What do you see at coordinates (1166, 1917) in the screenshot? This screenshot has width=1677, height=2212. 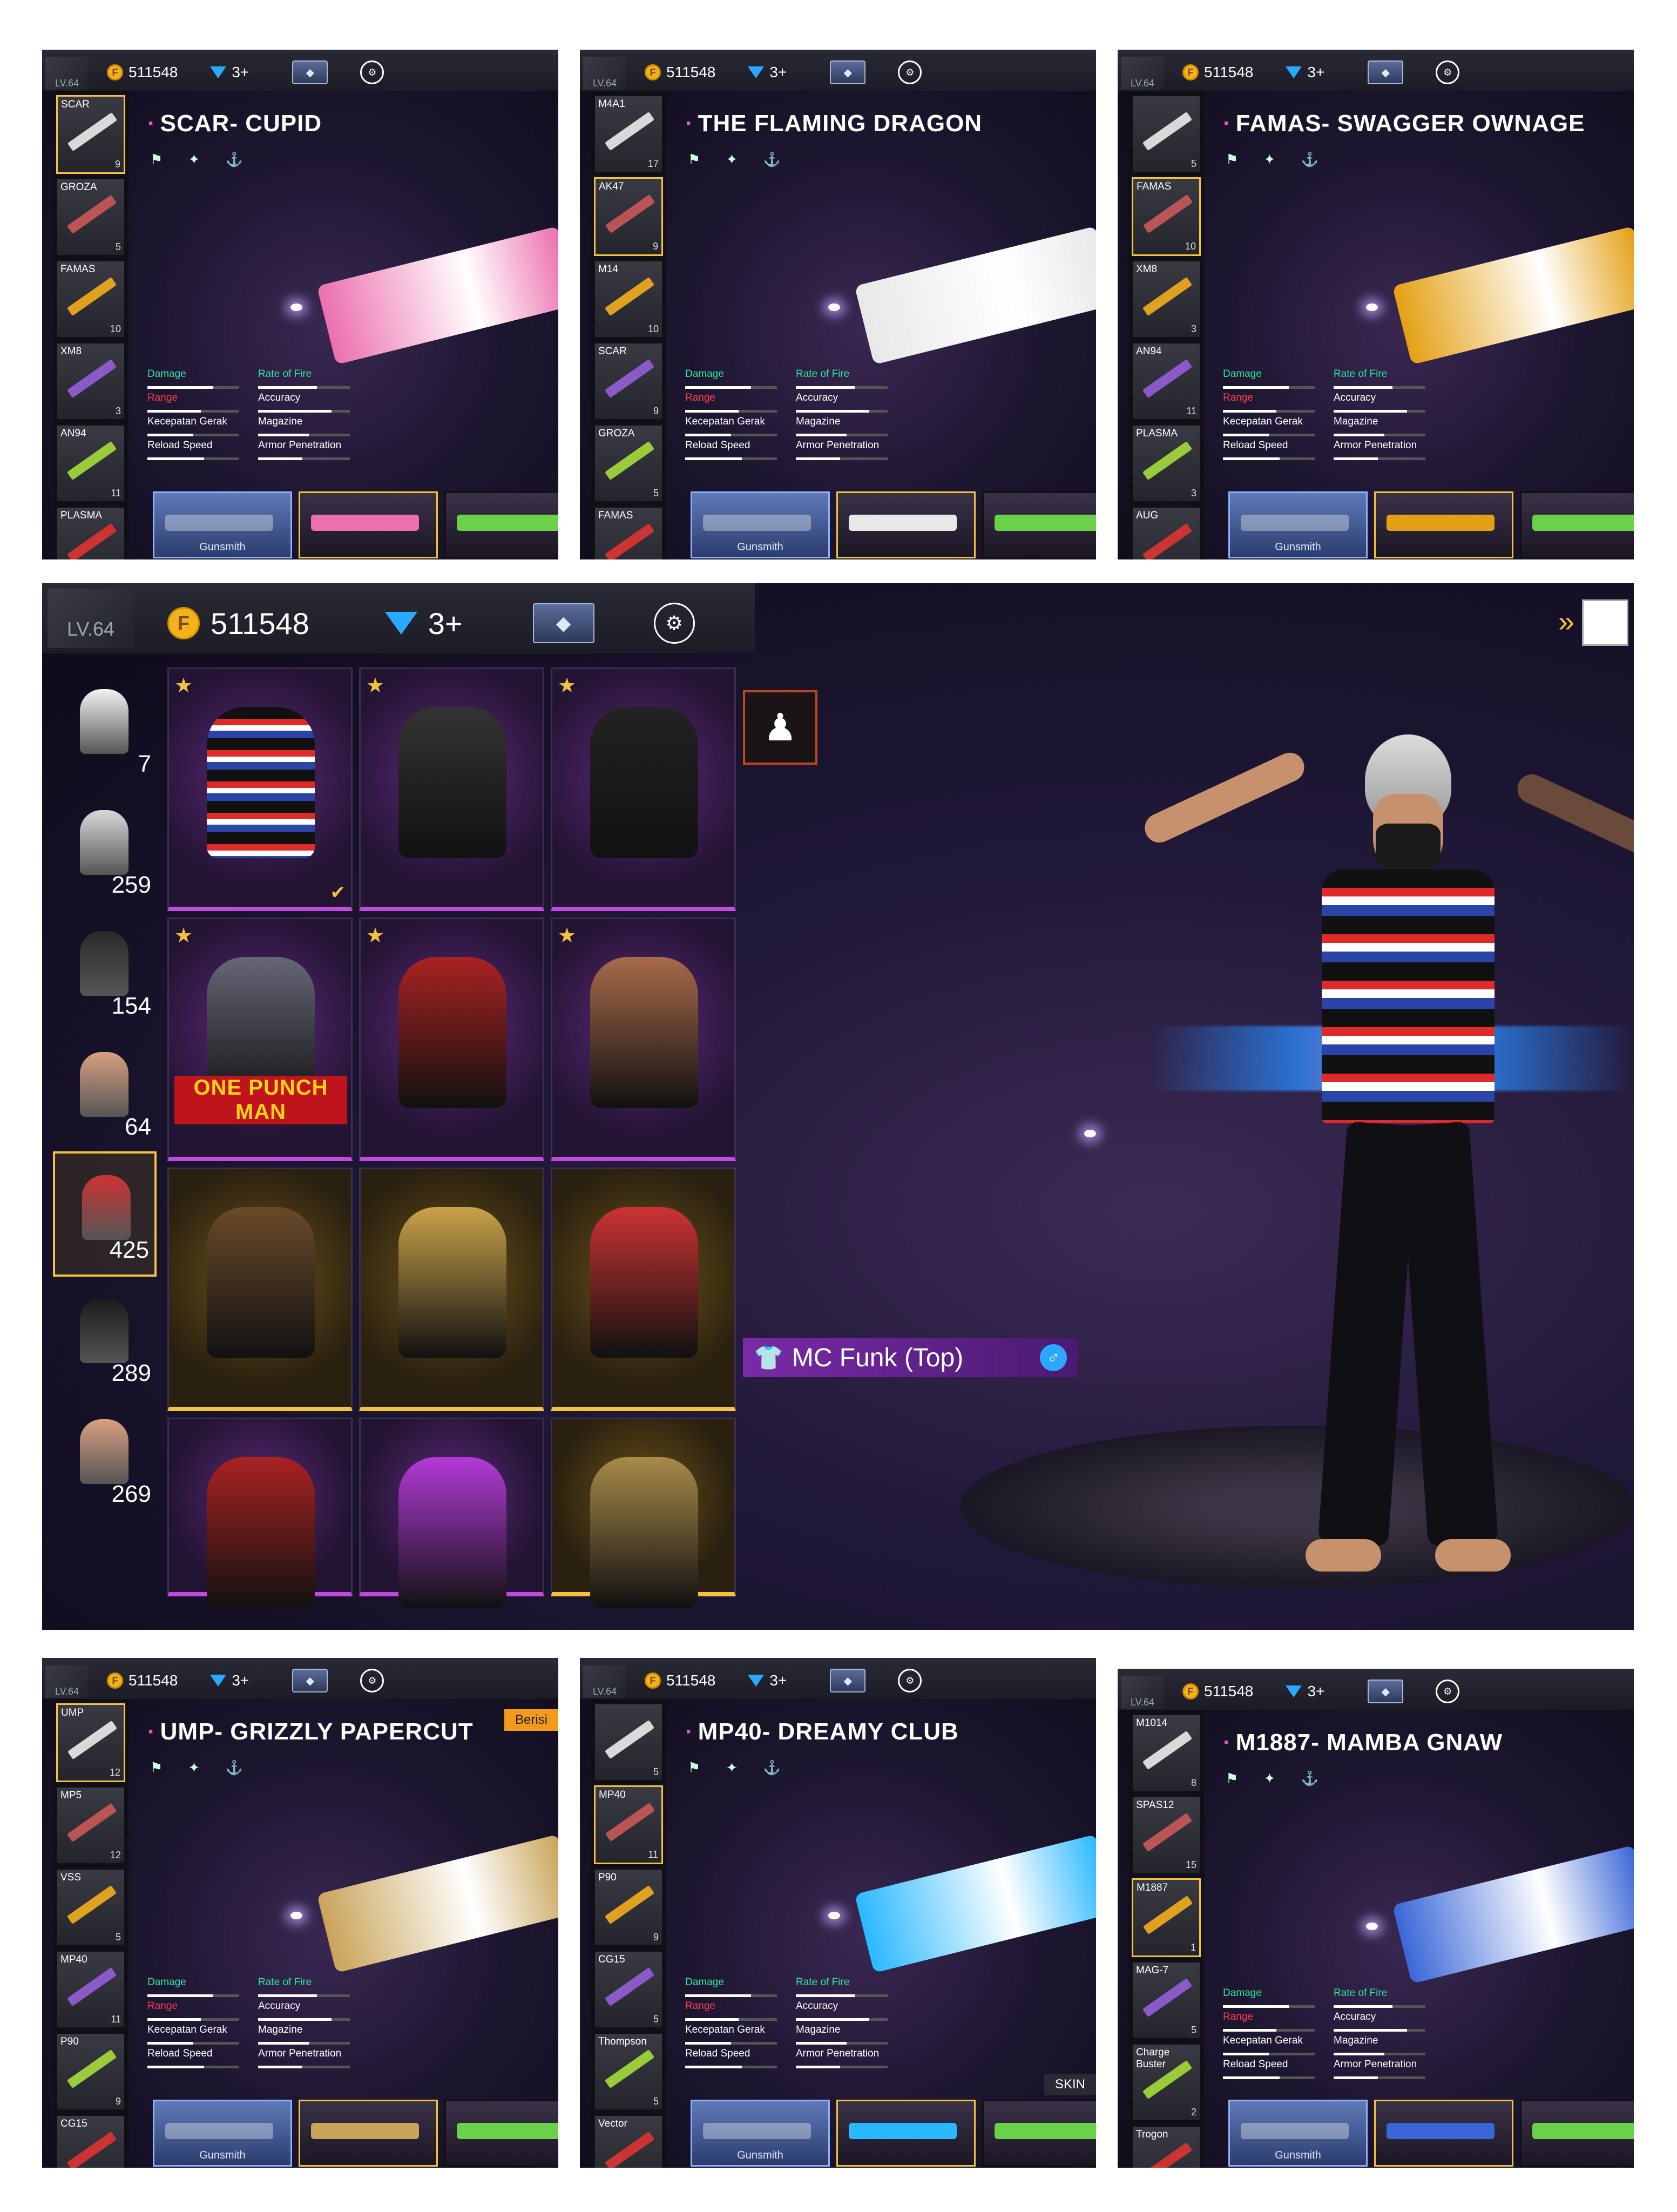 I see `weapon-list-item: M1887 1` at bounding box center [1166, 1917].